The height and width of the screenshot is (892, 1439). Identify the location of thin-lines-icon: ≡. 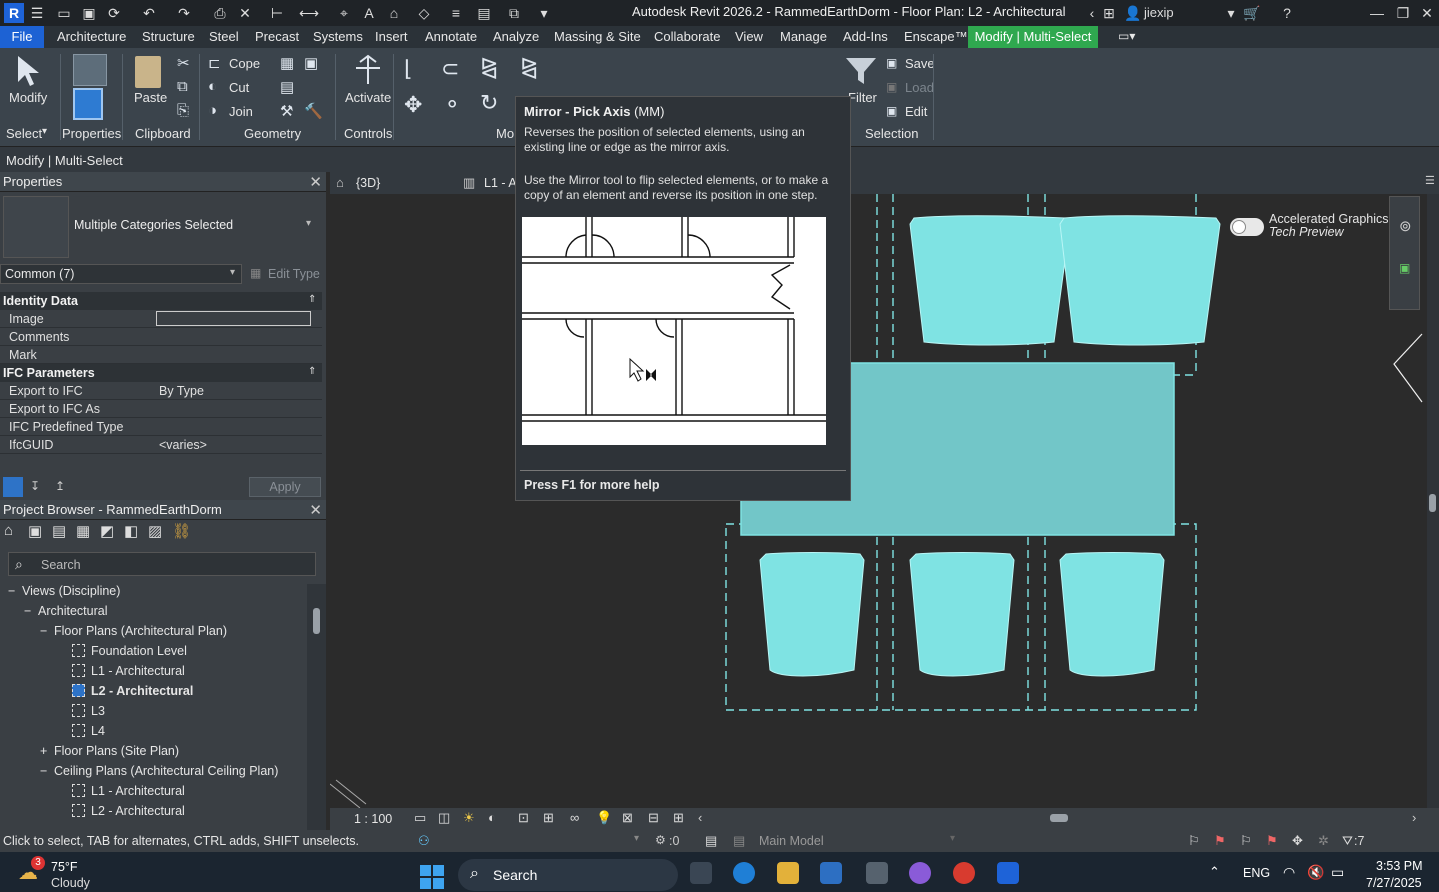
(456, 13).